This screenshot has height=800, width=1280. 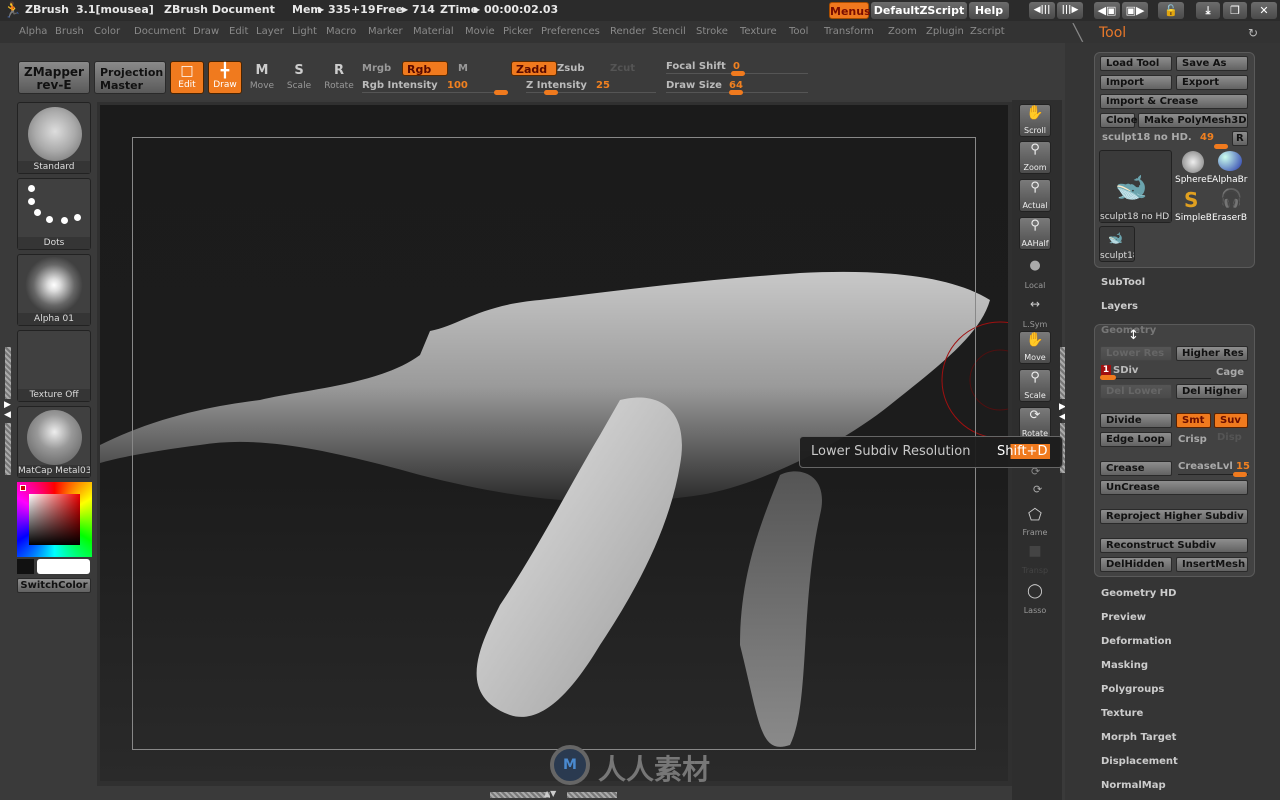 I want to click on color-picker-ring, so click(x=54, y=519).